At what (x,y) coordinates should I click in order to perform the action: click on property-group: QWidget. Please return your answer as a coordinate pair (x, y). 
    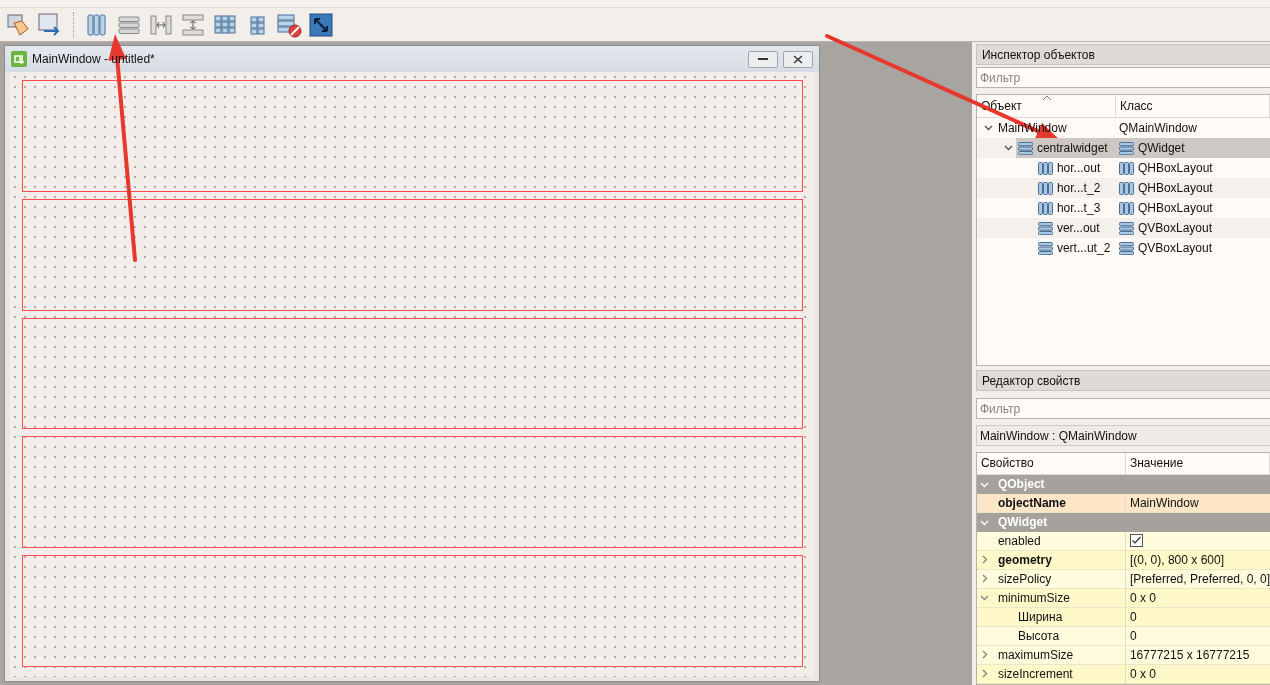
    Looking at the image, I should click on (1022, 522).